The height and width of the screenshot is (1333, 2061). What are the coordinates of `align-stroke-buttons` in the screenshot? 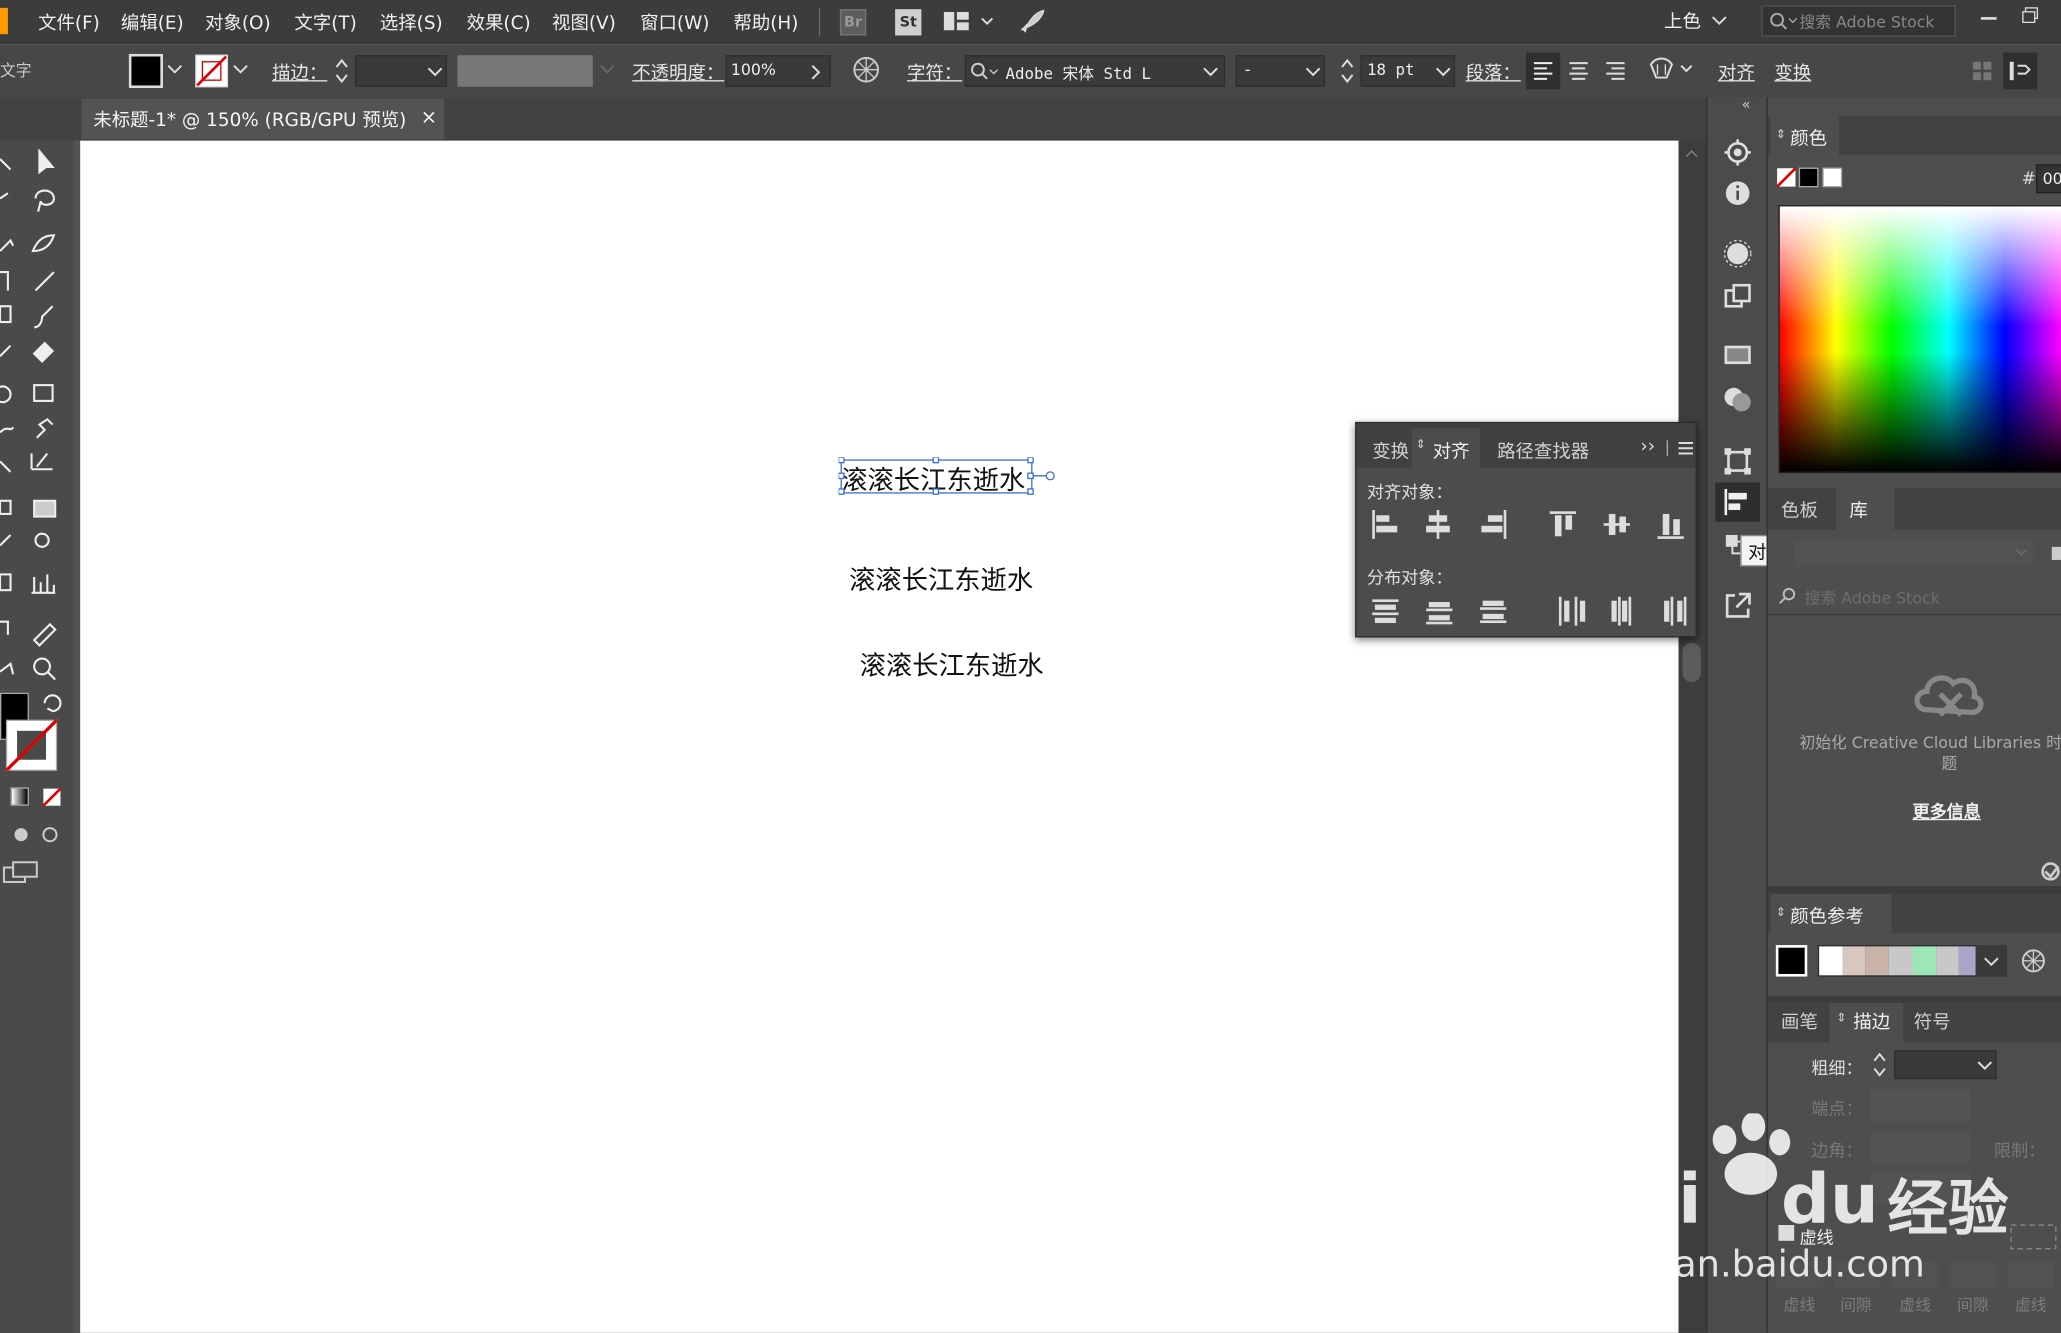 It's located at (1920, 1187).